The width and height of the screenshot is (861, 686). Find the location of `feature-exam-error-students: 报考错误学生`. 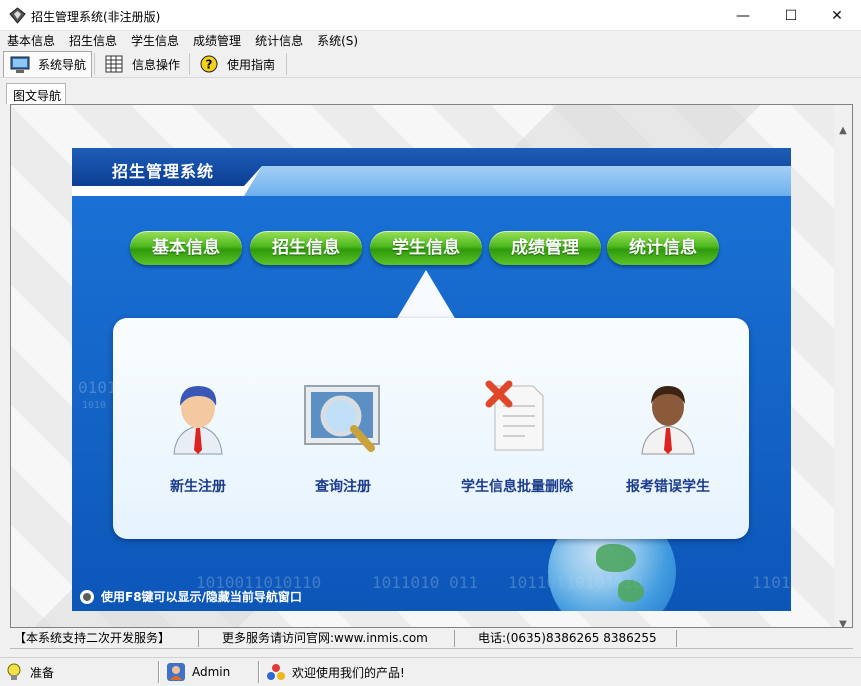

feature-exam-error-students: 报考错误学生 is located at coordinates (668, 438).